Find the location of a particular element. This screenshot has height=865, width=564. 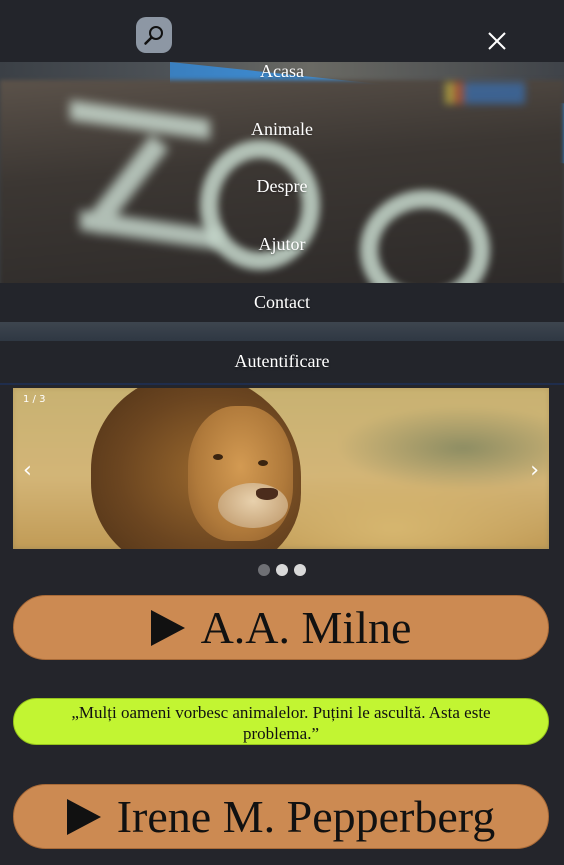

search-button is located at coordinates (154, 35).